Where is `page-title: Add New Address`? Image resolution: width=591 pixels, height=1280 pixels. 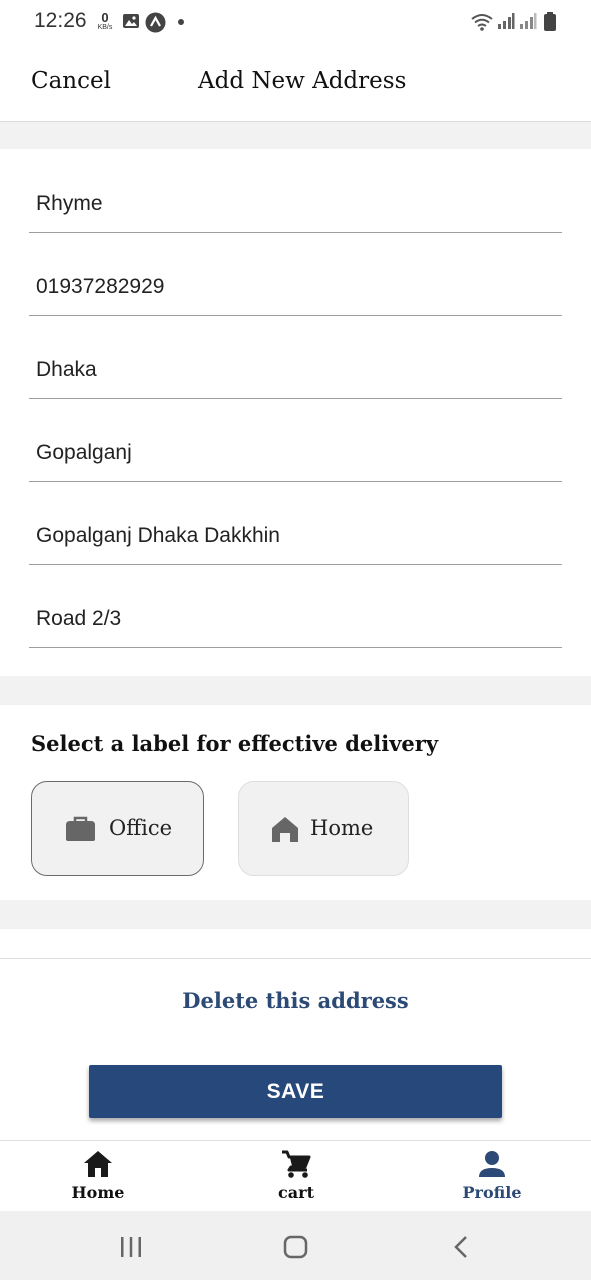
page-title: Add New Address is located at coordinates (302, 81).